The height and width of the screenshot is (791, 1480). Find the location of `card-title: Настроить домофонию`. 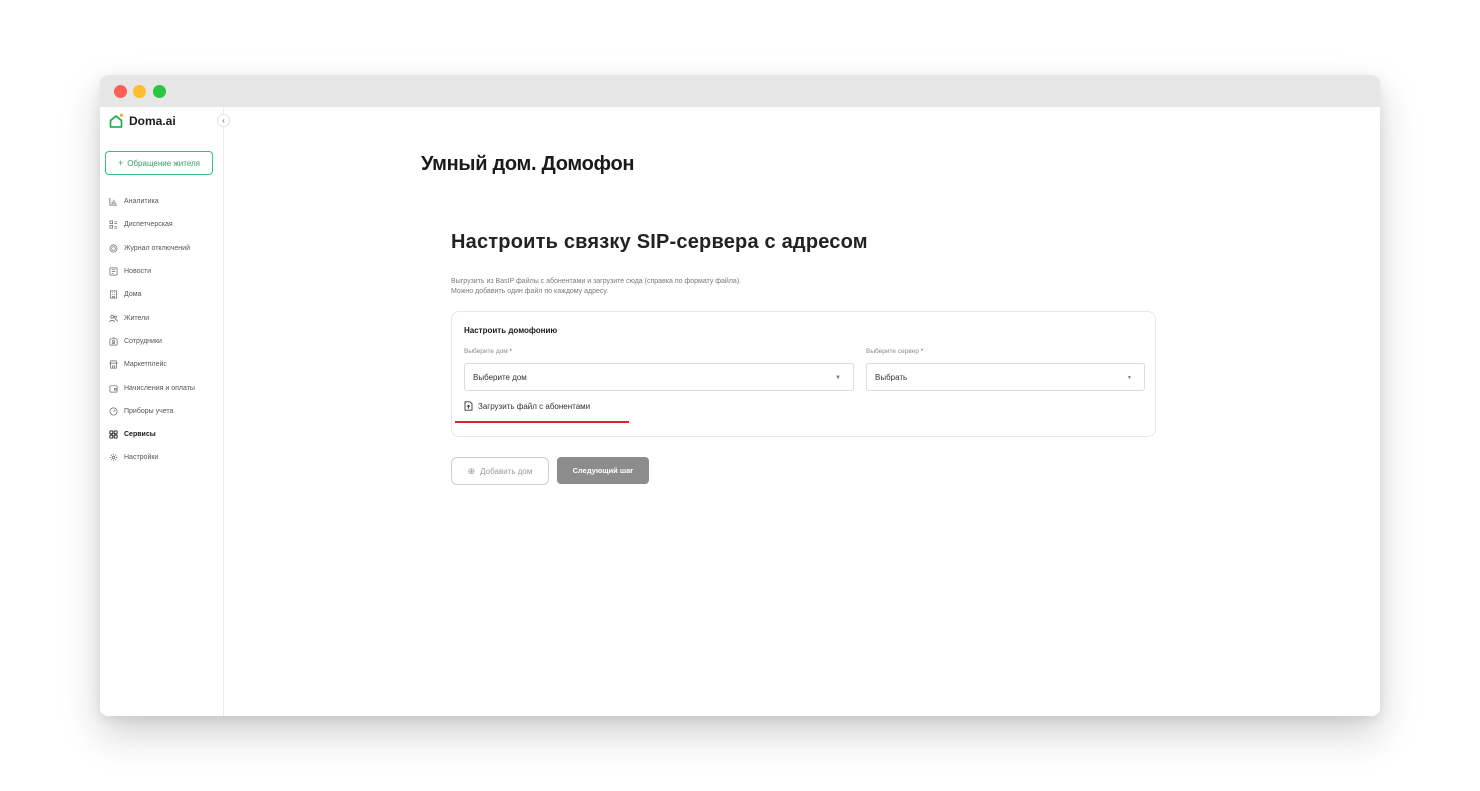

card-title: Настроить домофонию is located at coordinates (511, 330).